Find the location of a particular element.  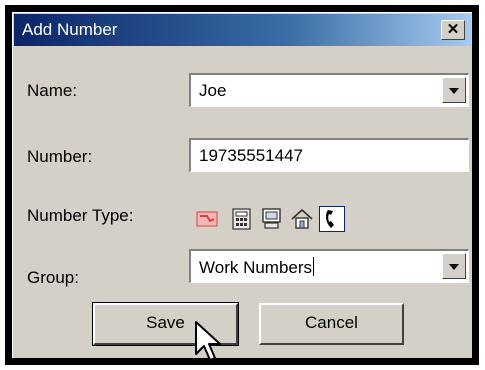

number-input: 19735551447 is located at coordinates (329, 155).